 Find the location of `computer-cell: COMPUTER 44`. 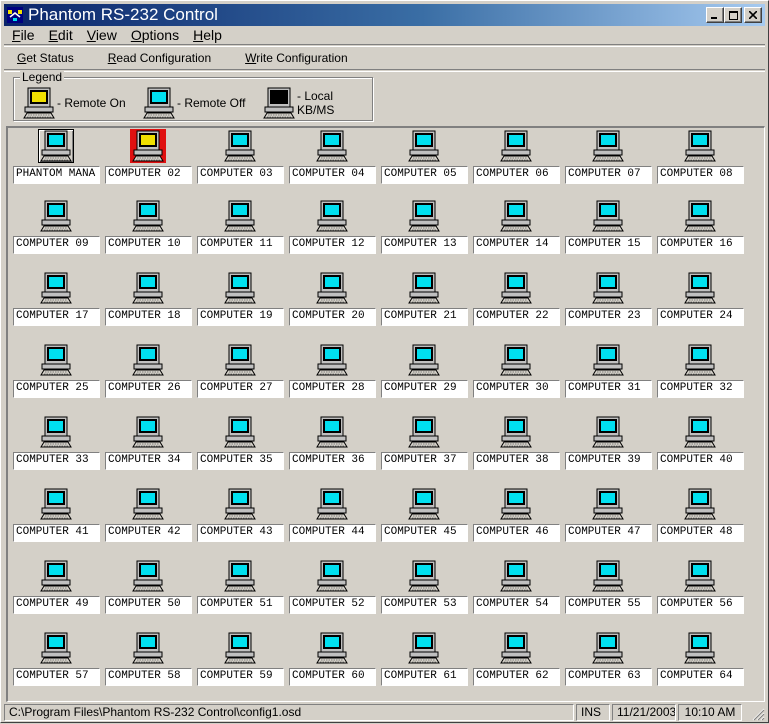

computer-cell: COMPUTER 44 is located at coordinates (332, 514).